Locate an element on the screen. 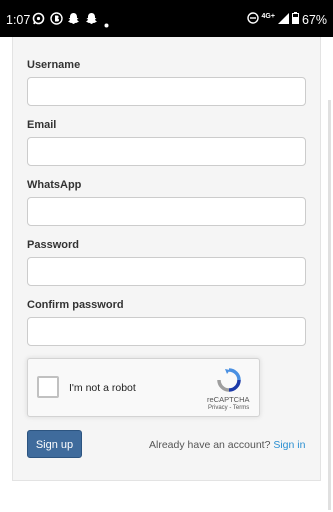 The height and width of the screenshot is (512, 333). confirm-password-label: Confirm password is located at coordinates (75, 305).